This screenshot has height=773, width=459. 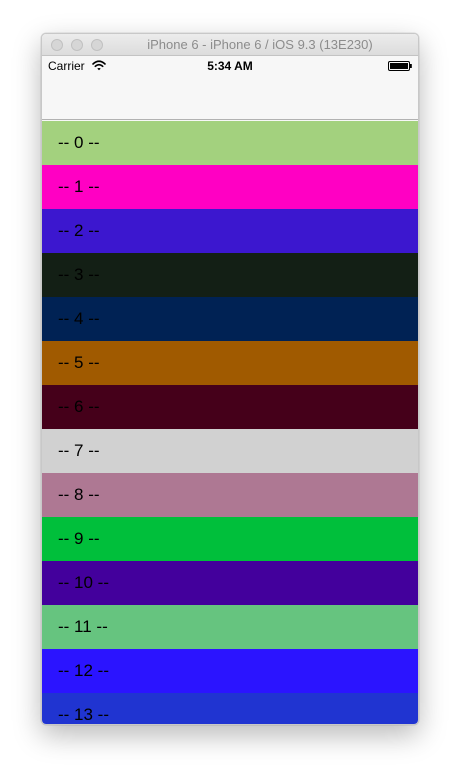 What do you see at coordinates (230, 495) in the screenshot?
I see `table-row: -- 8 --` at bounding box center [230, 495].